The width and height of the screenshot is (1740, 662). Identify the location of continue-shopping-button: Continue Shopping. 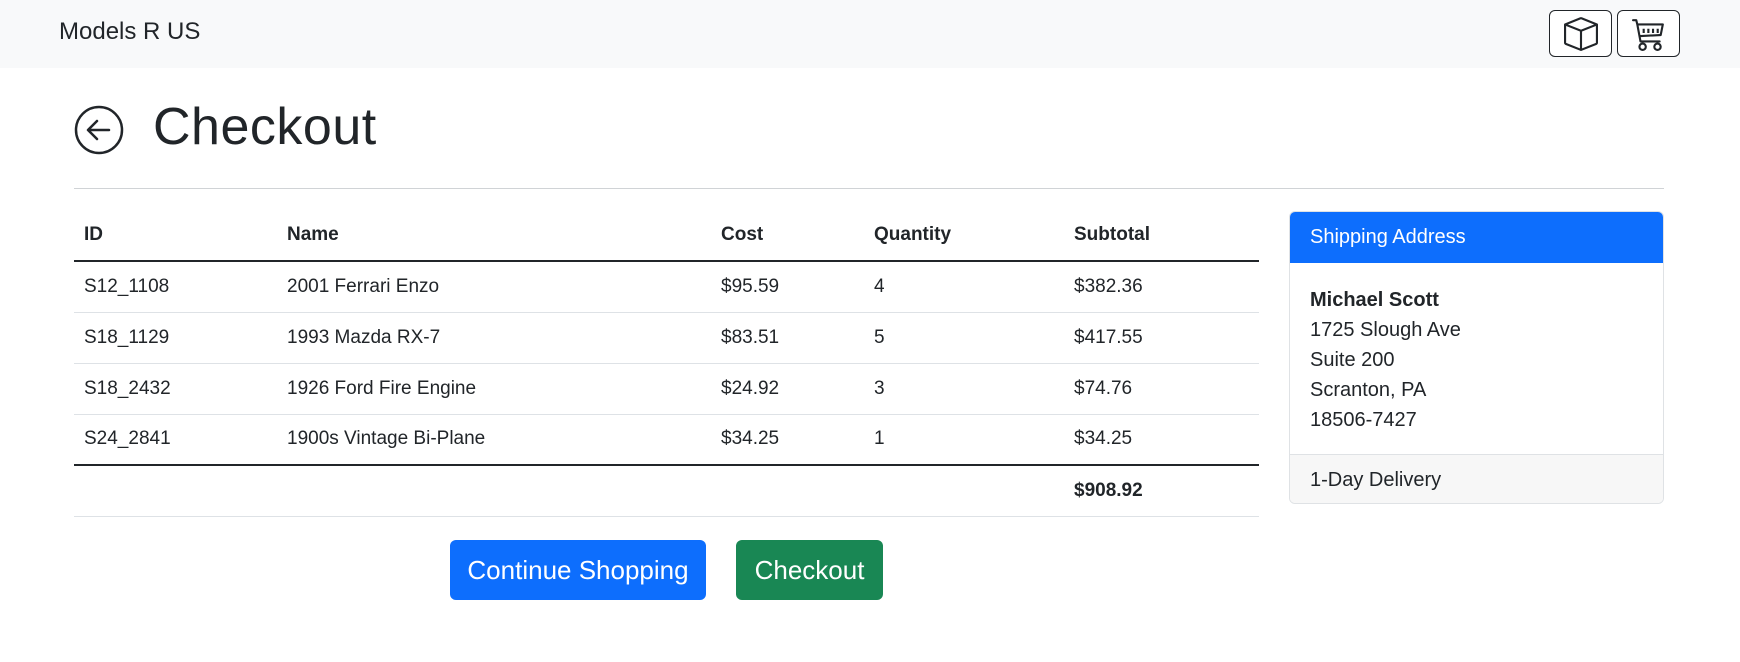
(578, 570).